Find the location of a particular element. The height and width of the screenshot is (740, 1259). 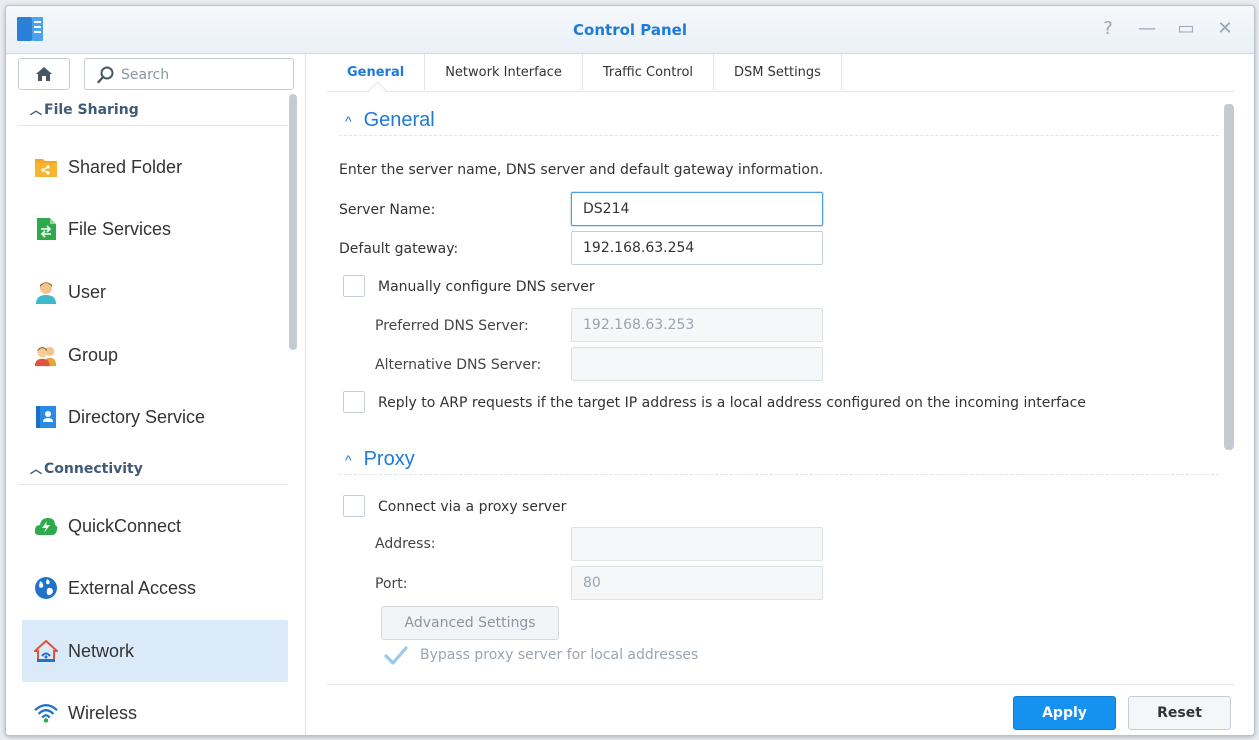

proxy-port-input is located at coordinates (697, 583).